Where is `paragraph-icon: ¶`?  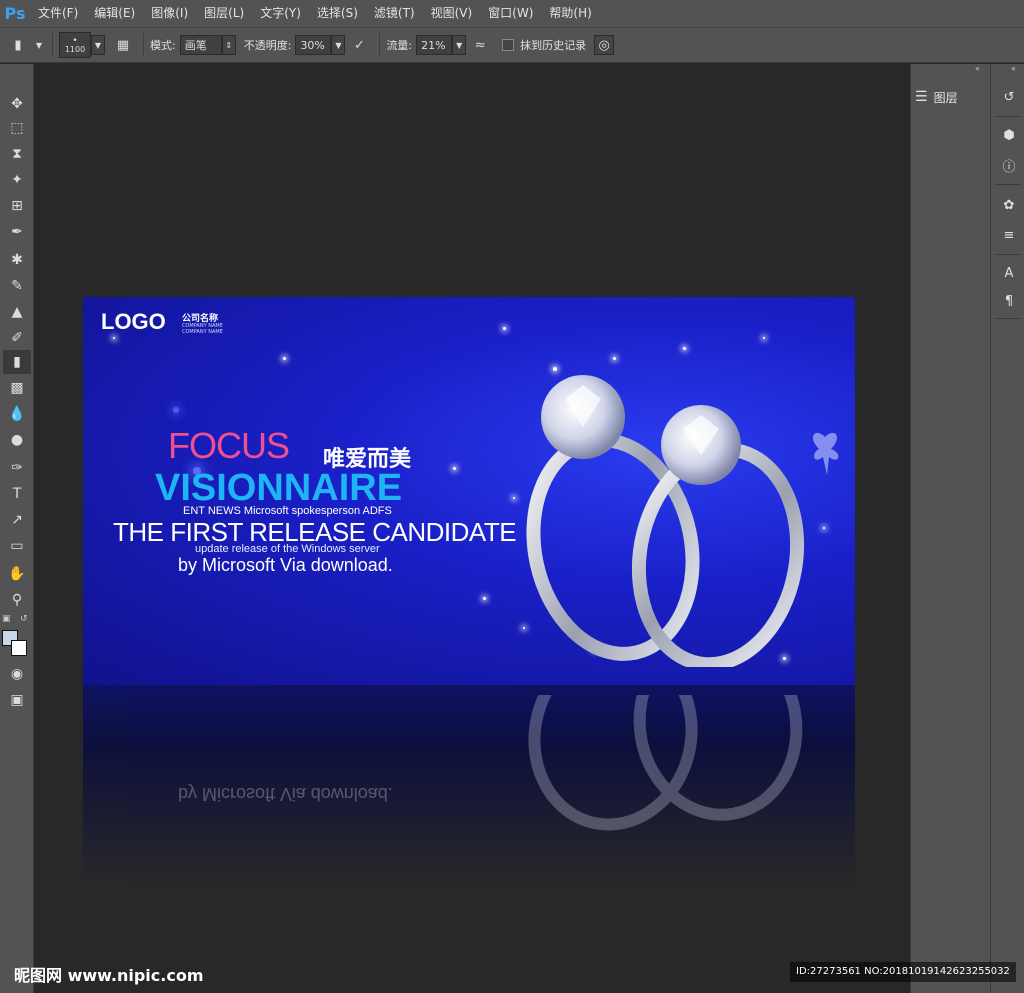 paragraph-icon: ¶ is located at coordinates (1009, 301).